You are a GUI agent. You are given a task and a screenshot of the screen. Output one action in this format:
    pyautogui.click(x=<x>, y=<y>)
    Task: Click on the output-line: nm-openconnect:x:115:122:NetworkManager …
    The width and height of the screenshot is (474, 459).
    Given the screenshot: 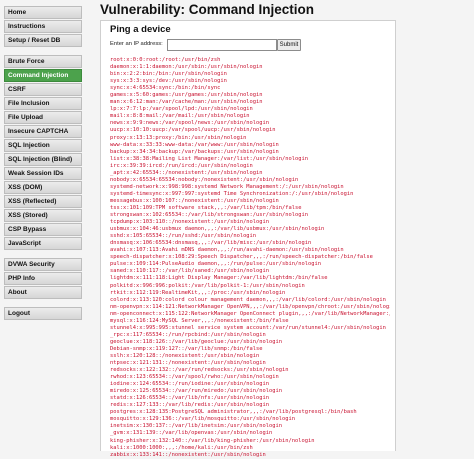 What is the action you would take?
    pyautogui.click(x=250, y=313)
    